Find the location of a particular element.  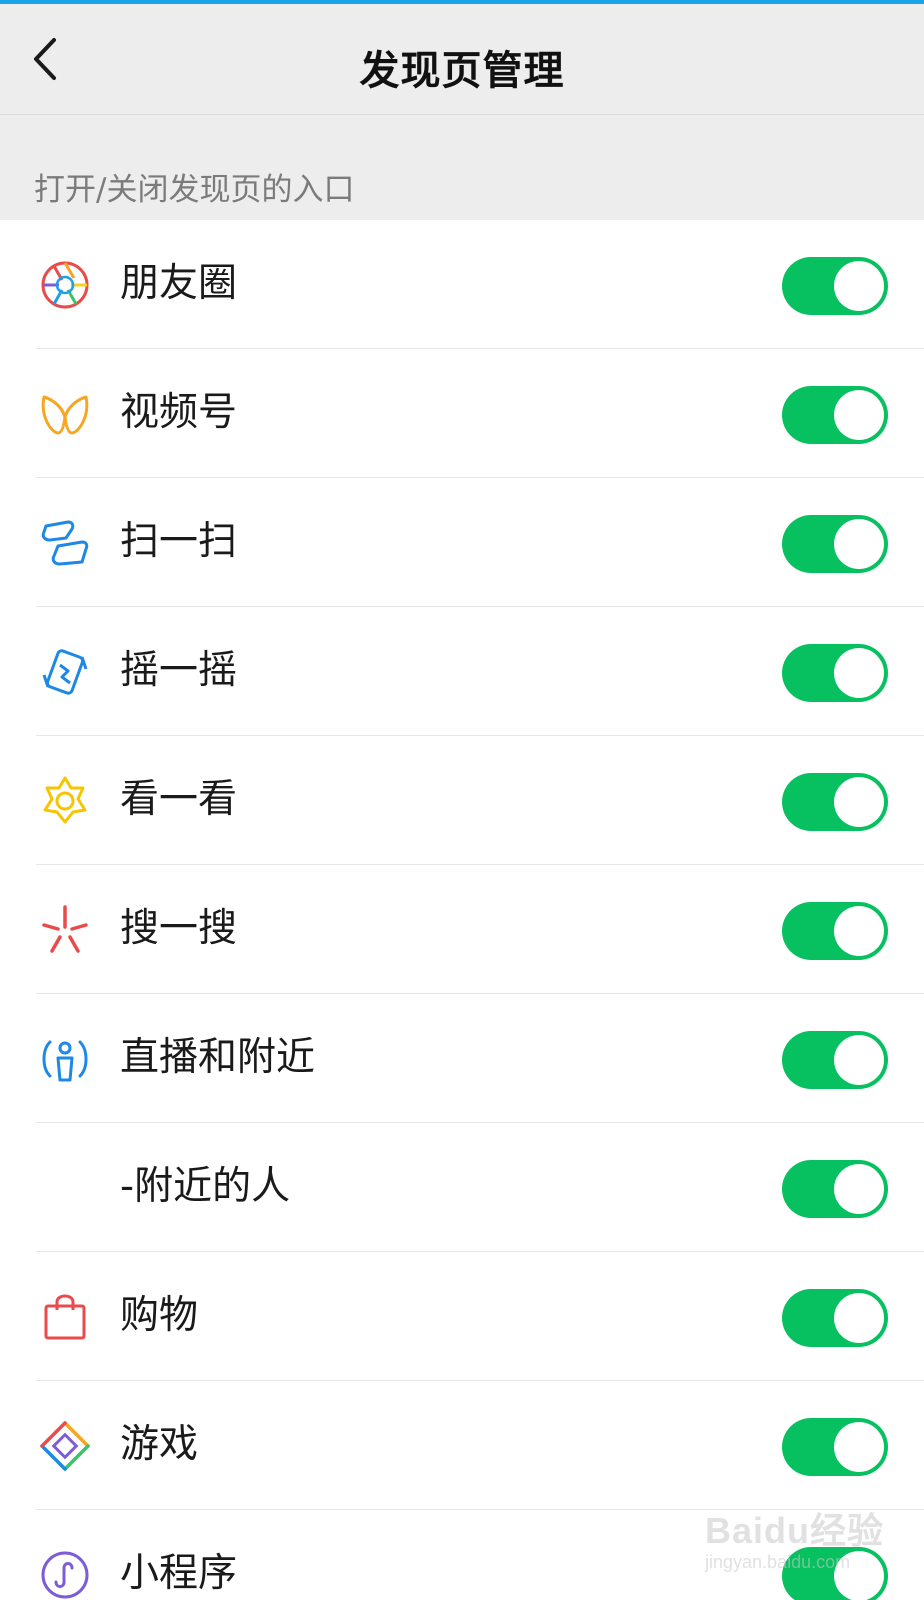

item-label: 游戏 is located at coordinates (159, 1444).